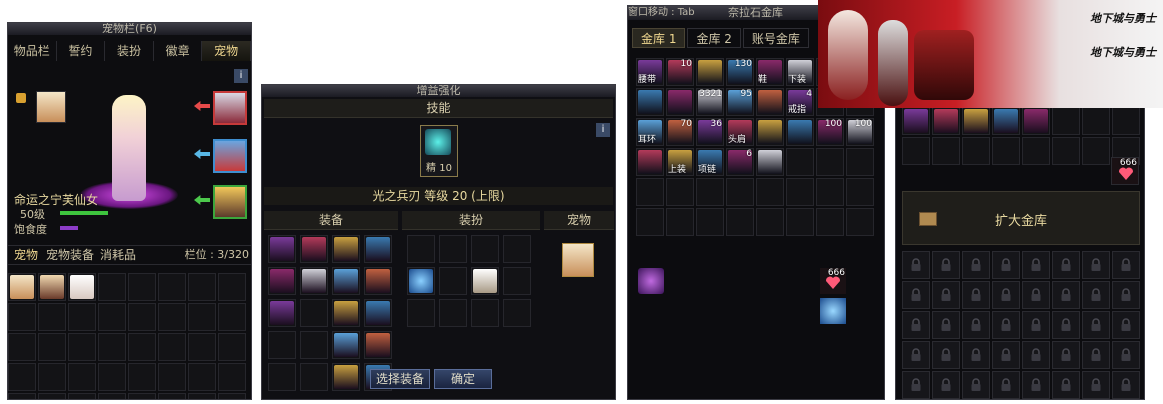 This screenshot has width=1163, height=404. I want to click on tab-account-storage: 账号金库, so click(775, 38).